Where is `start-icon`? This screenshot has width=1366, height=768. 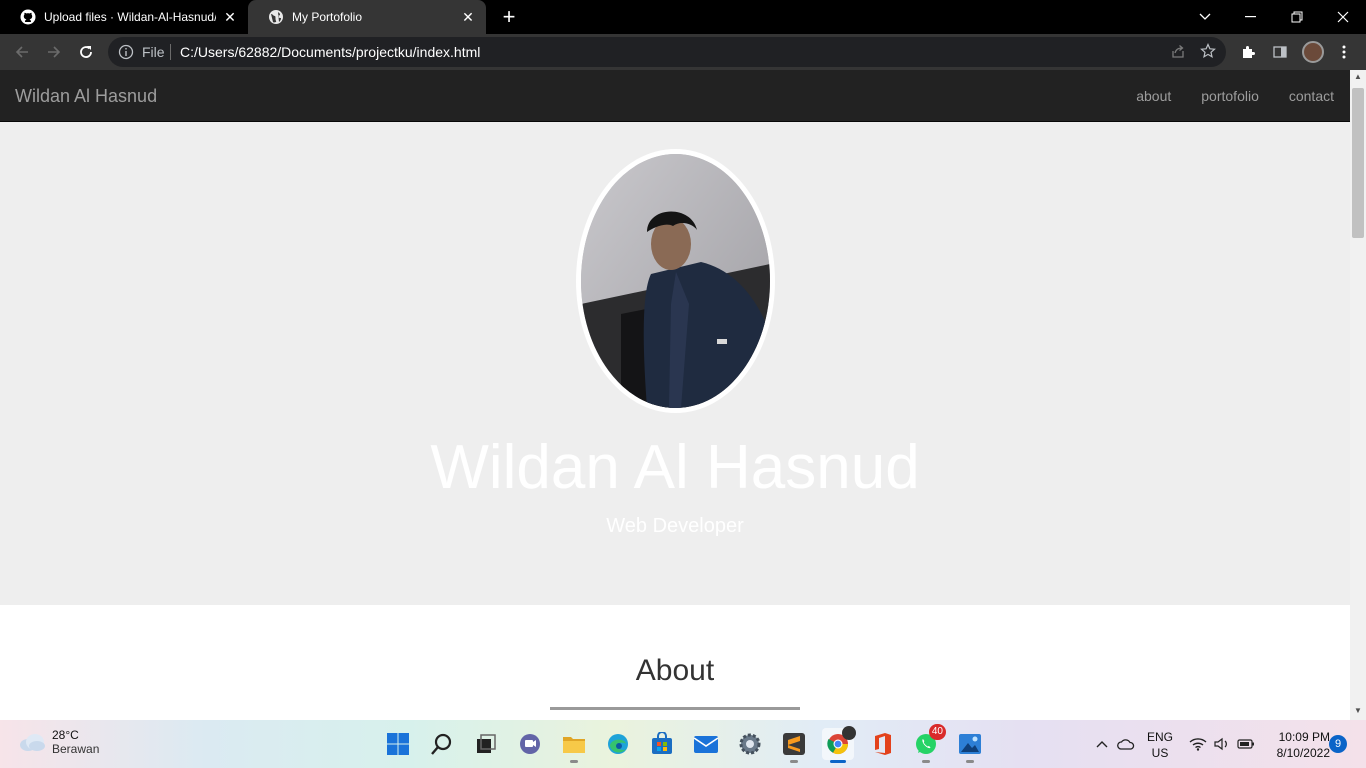
start-icon is located at coordinates (398, 744).